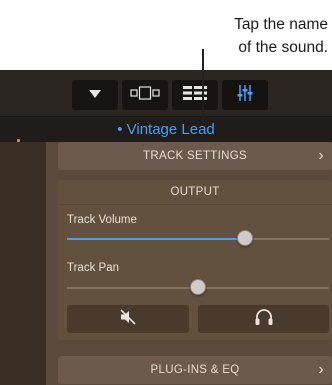  Describe the element at coordinates (23, 263) in the screenshot. I see `track-header-strip` at that location.